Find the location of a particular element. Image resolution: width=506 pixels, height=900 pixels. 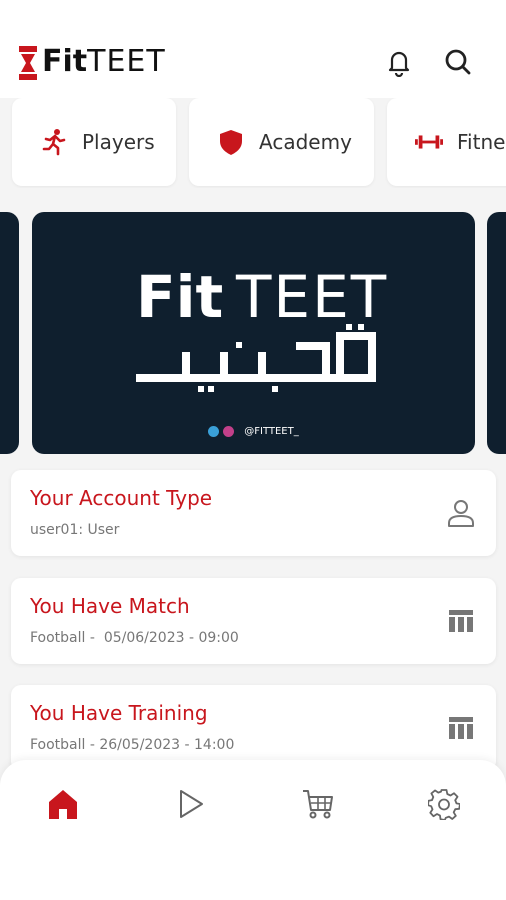

card-subtitle: user01: User is located at coordinates (75, 530).